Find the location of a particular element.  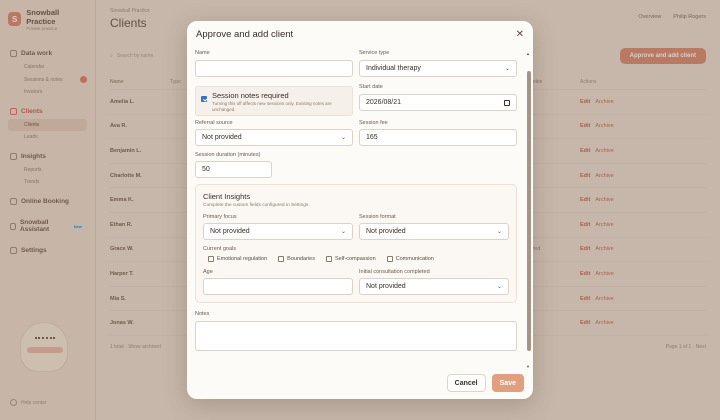

goal-communication: Communication is located at coordinates (410, 259).